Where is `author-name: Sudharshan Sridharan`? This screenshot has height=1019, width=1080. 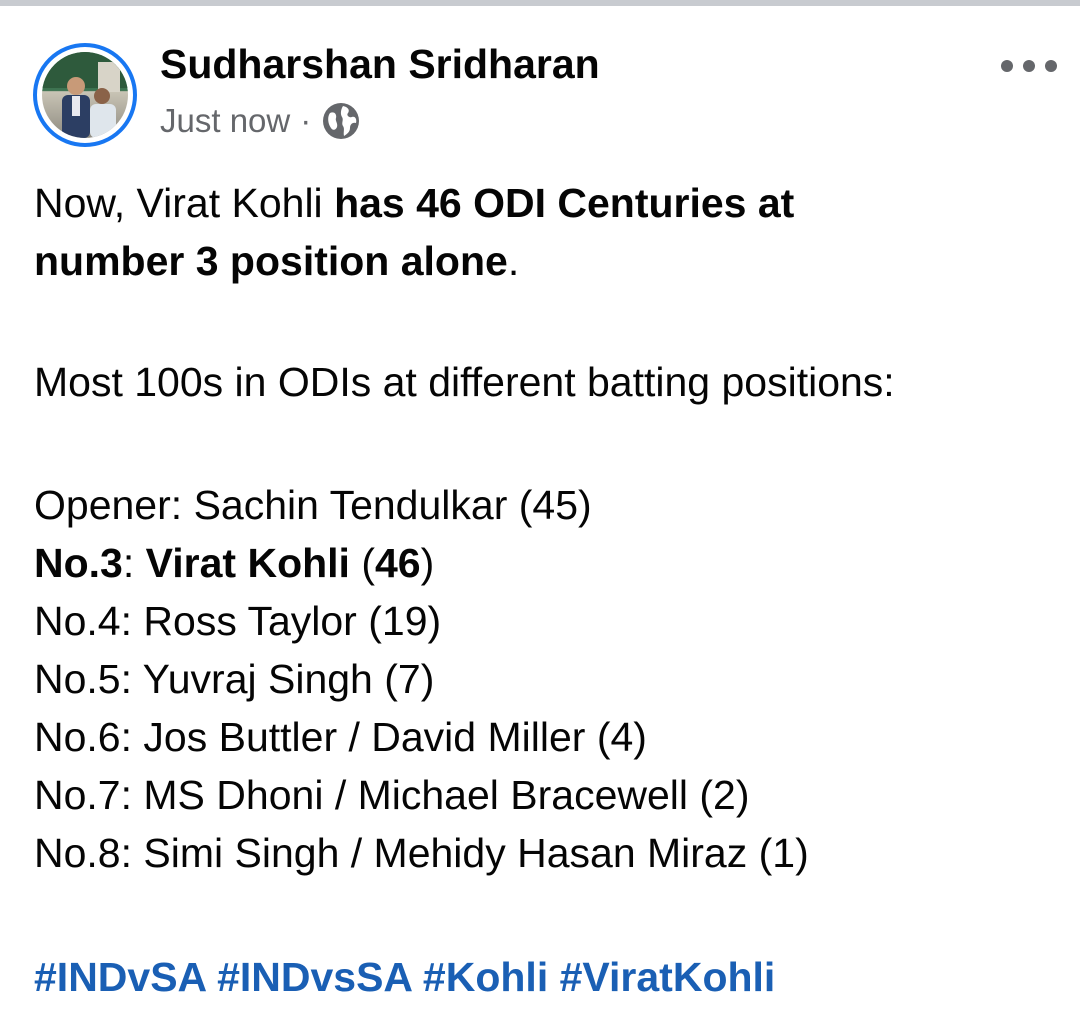
author-name: Sudharshan Sridharan is located at coordinates (380, 64).